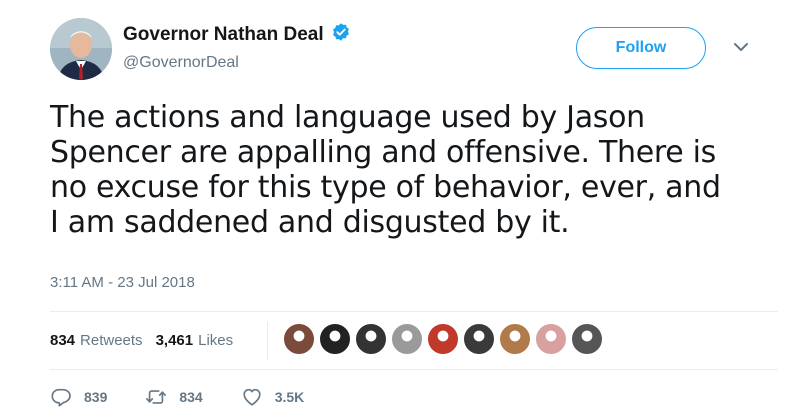  I want to click on tweet-timestamp: 3:11 AM - 23 Jul 2018, so click(122, 282).